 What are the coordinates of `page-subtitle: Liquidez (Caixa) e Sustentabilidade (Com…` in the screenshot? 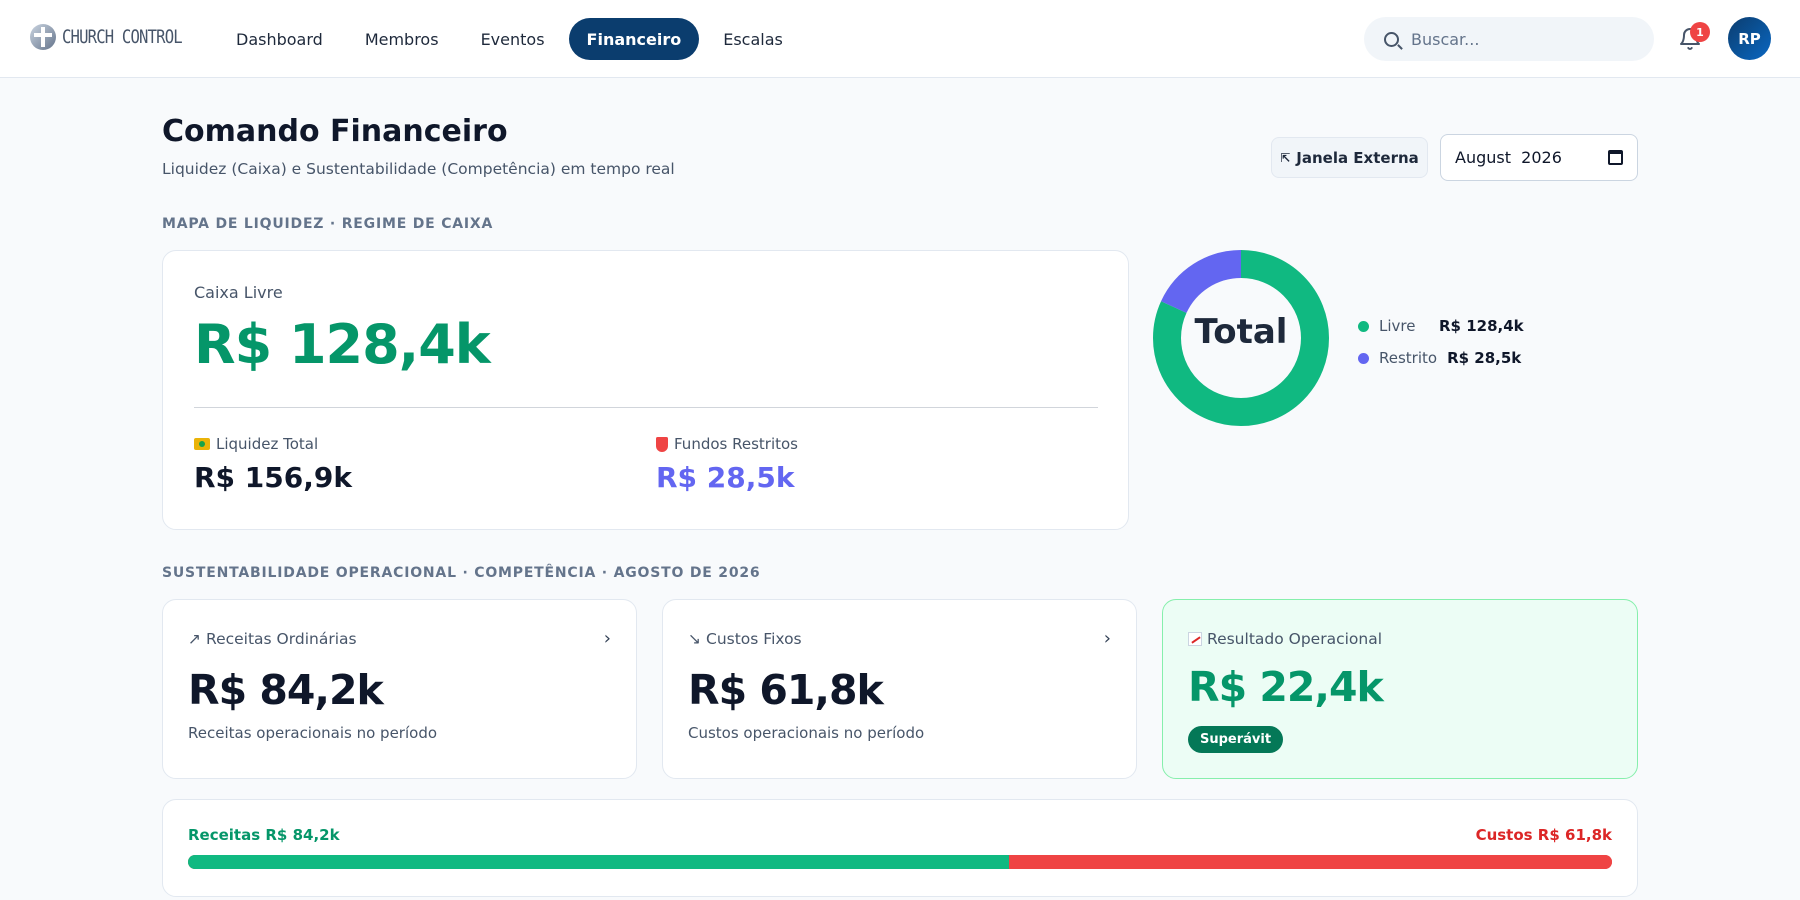 It's located at (418, 169).